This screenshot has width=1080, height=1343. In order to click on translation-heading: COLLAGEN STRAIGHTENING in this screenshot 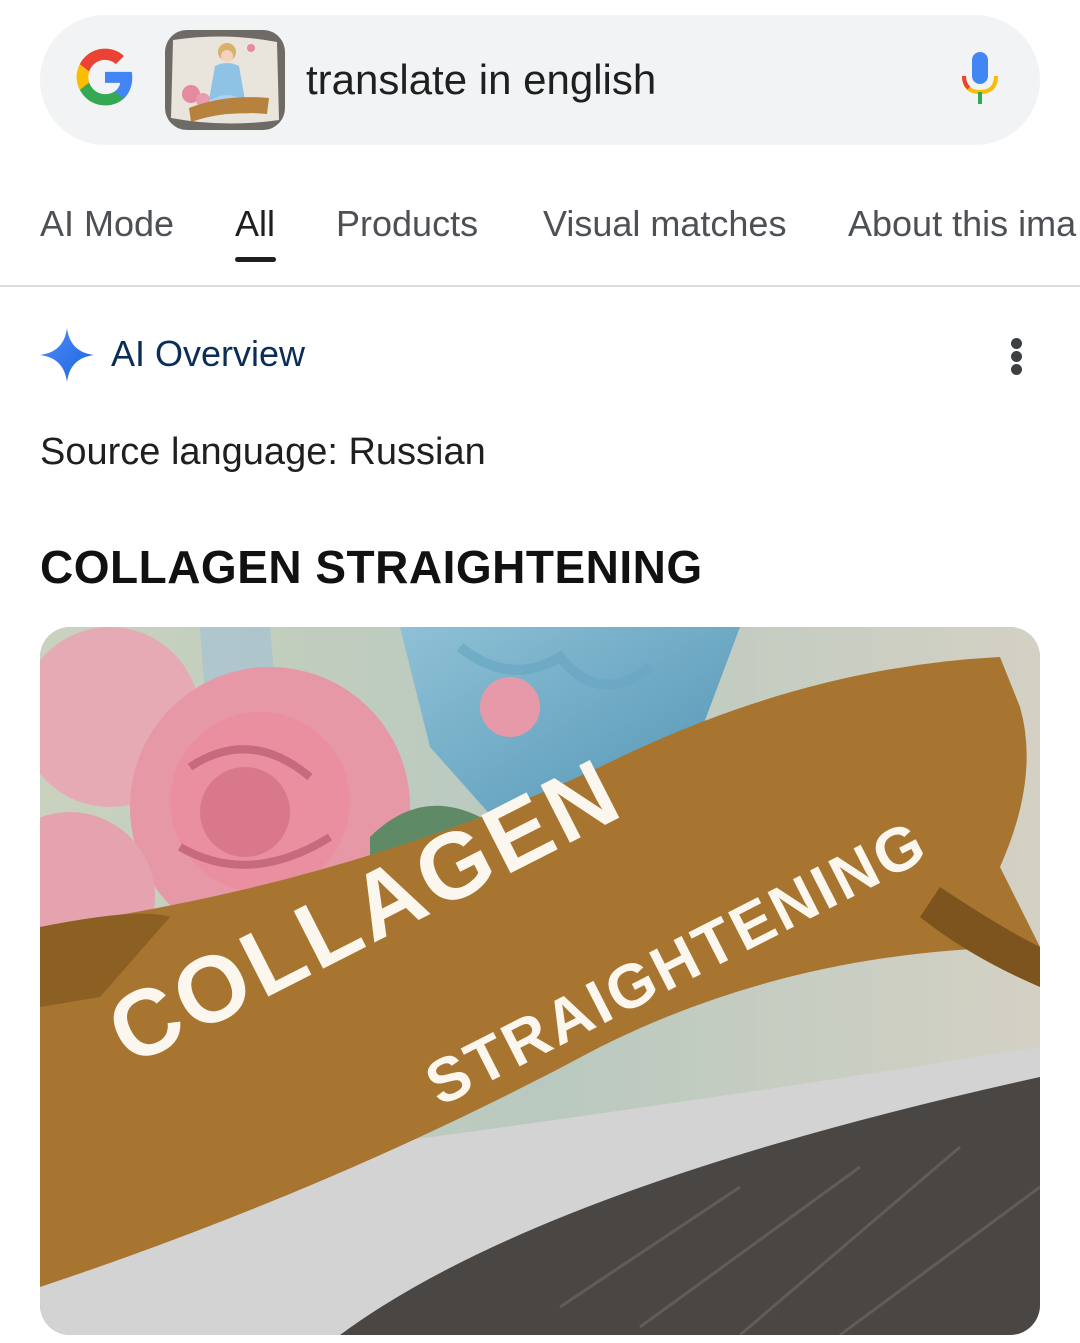, I will do `click(371, 567)`.